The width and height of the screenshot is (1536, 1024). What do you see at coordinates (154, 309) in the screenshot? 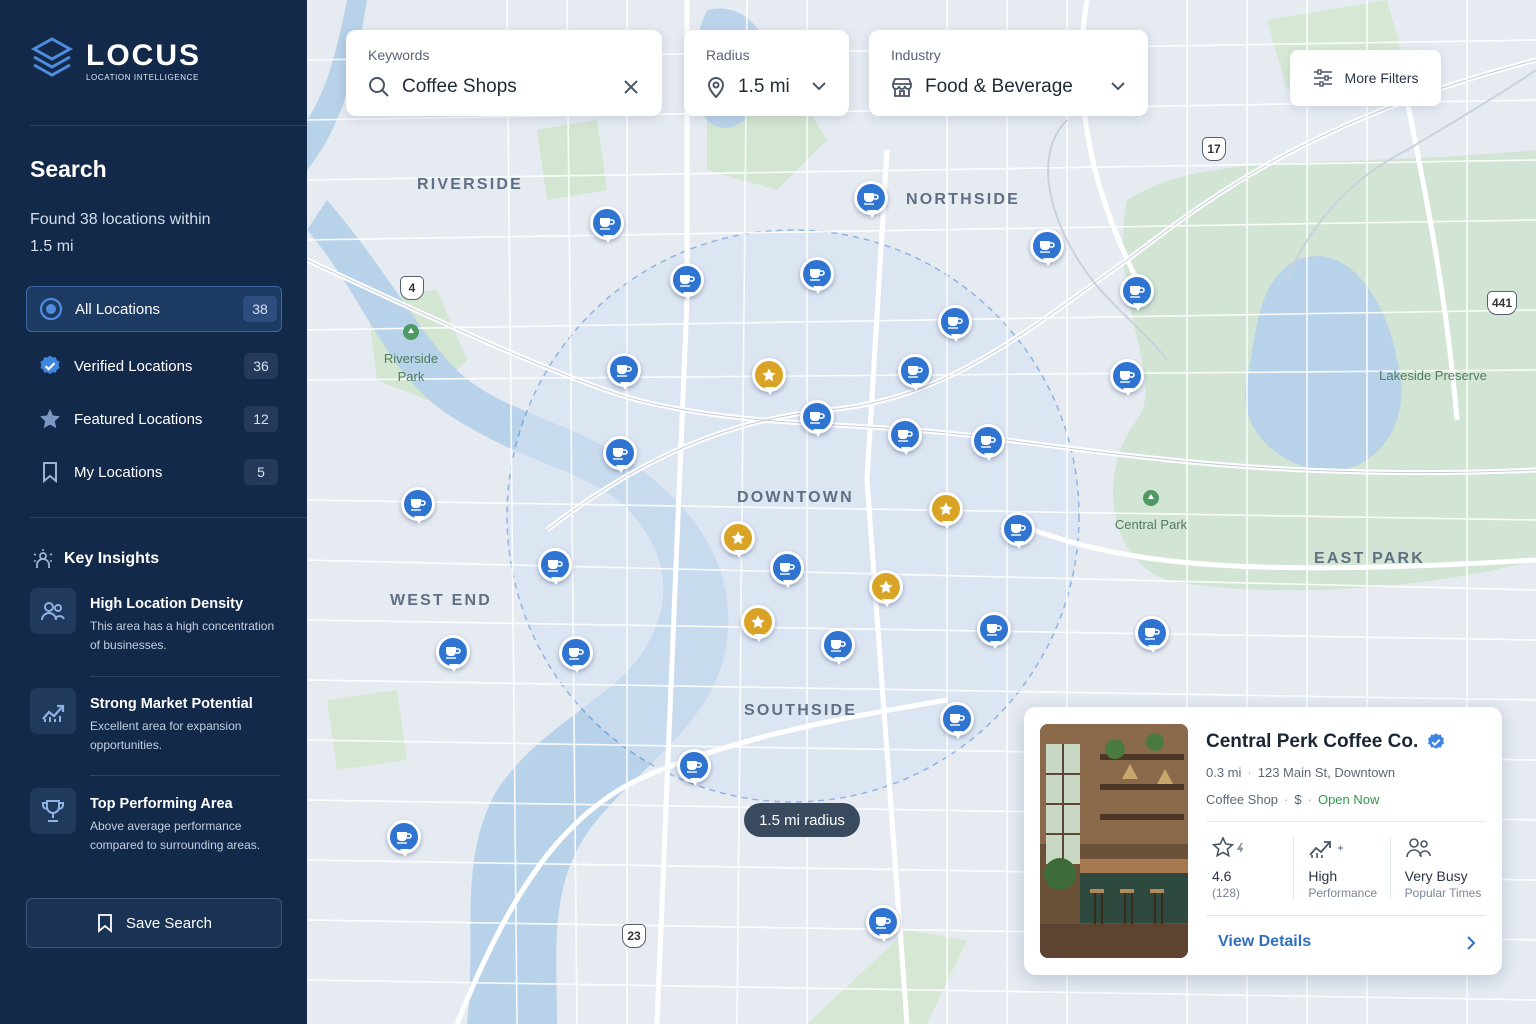
I see `filter-all-locations: All Locations 38` at bounding box center [154, 309].